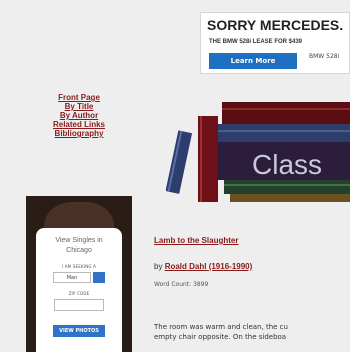  I want to click on seeking-select: Man, so click(72, 277).